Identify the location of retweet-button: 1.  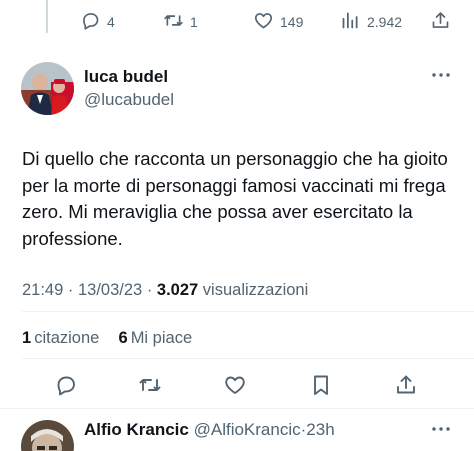
(180, 22).